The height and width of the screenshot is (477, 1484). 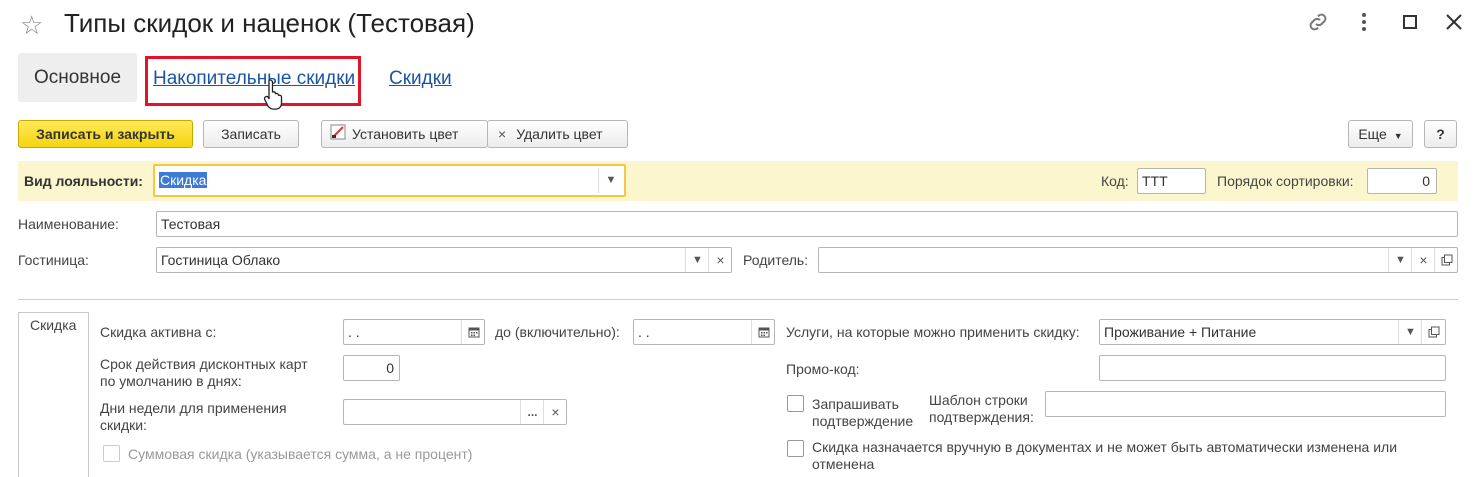 What do you see at coordinates (275, 96) in the screenshot?
I see `hand-cursor-icon` at bounding box center [275, 96].